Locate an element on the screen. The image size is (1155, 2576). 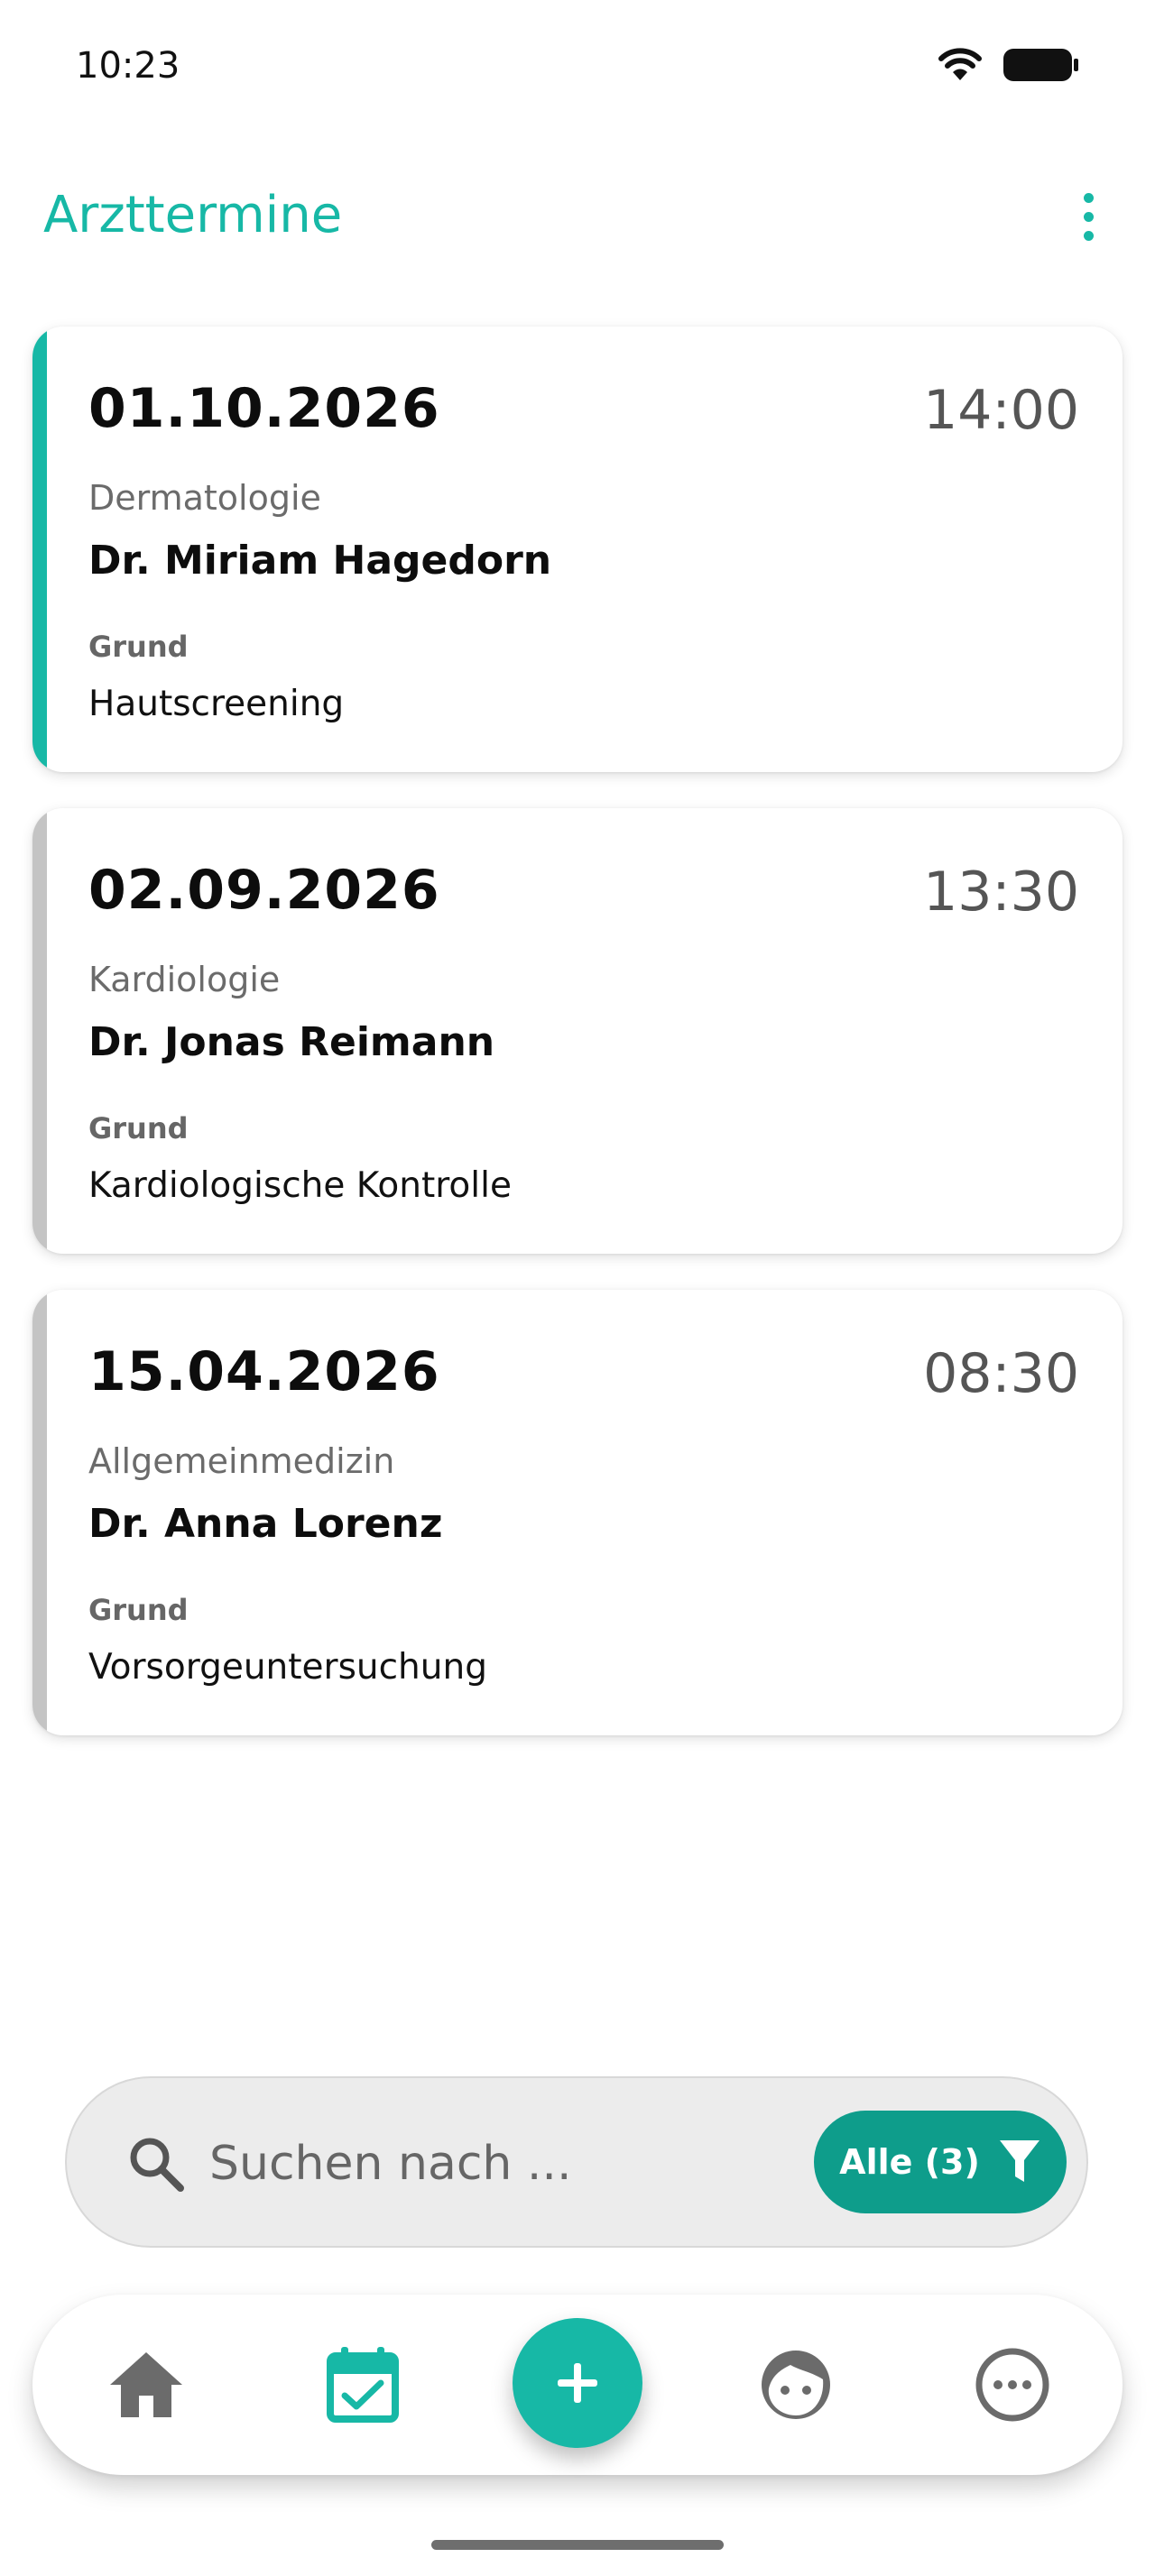
nav-calendar is located at coordinates (363, 2385).